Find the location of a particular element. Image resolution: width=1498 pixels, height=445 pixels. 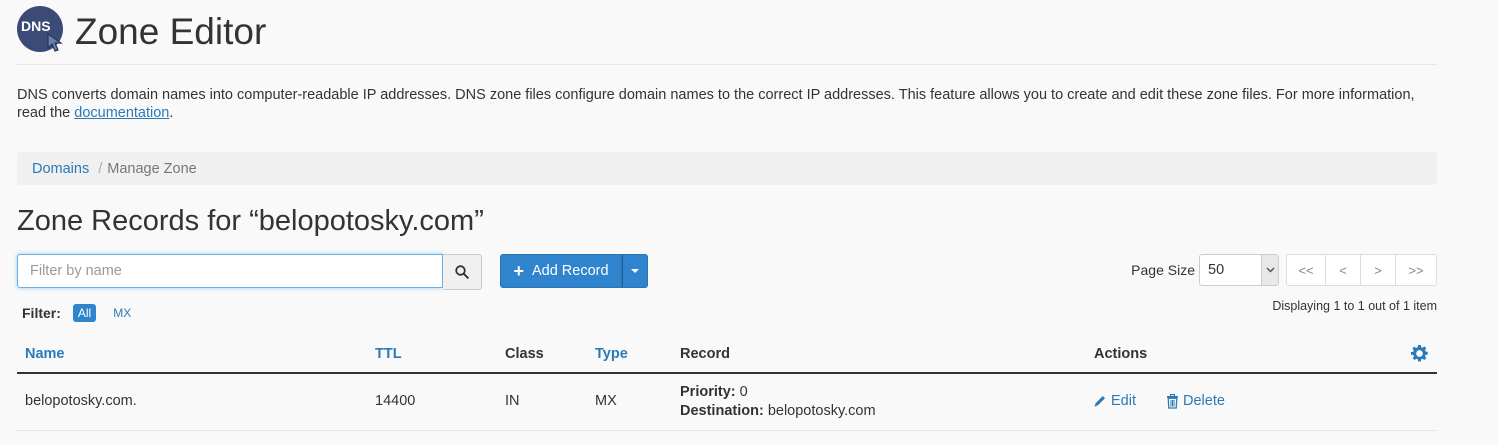

column-name: Name is located at coordinates (45, 354).